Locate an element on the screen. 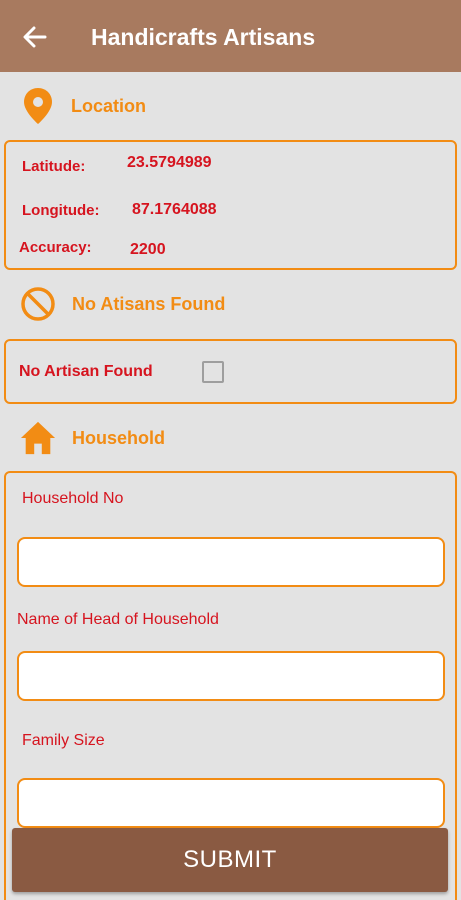 The height and width of the screenshot is (900, 461). head-of-household-label: Name of Head of Household is located at coordinates (118, 619).